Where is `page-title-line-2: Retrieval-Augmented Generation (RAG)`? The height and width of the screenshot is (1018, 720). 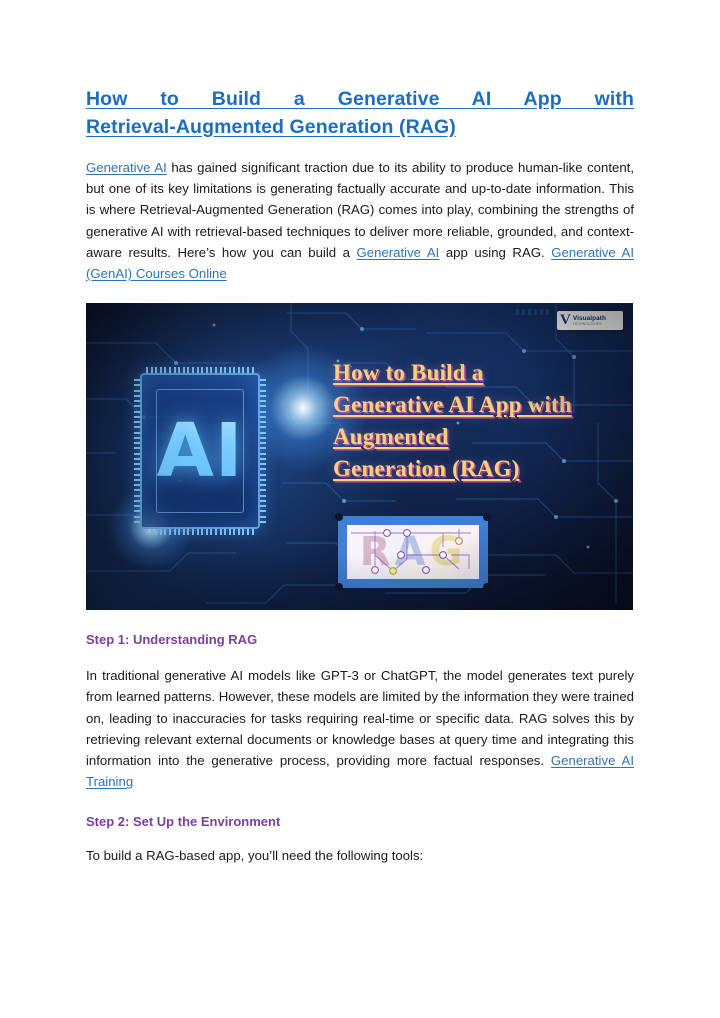
page-title-line-2: Retrieval-Augmented Generation (RAG) is located at coordinates (271, 126).